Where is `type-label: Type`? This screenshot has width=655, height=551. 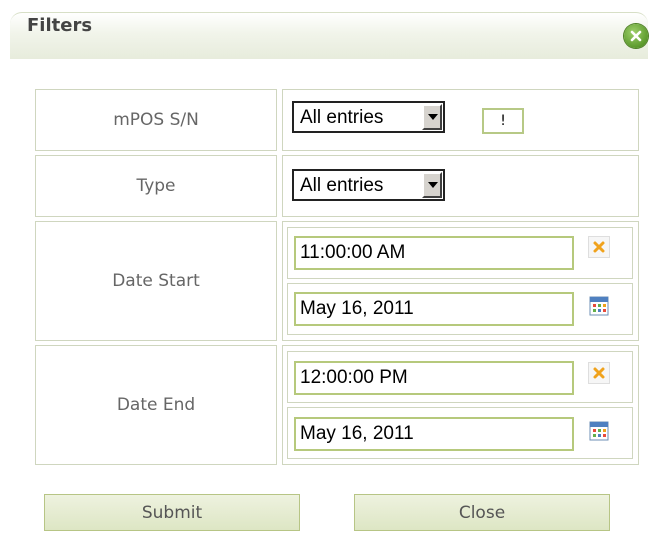
type-label: Type is located at coordinates (156, 186).